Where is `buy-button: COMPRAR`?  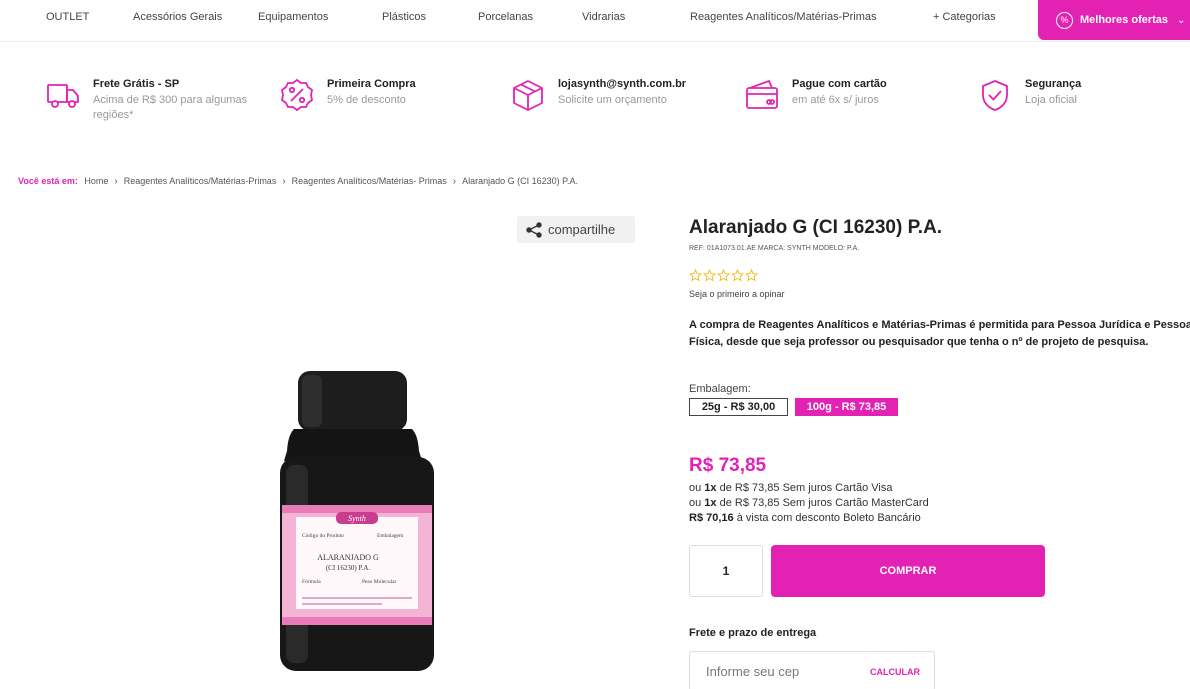 buy-button: COMPRAR is located at coordinates (908, 571).